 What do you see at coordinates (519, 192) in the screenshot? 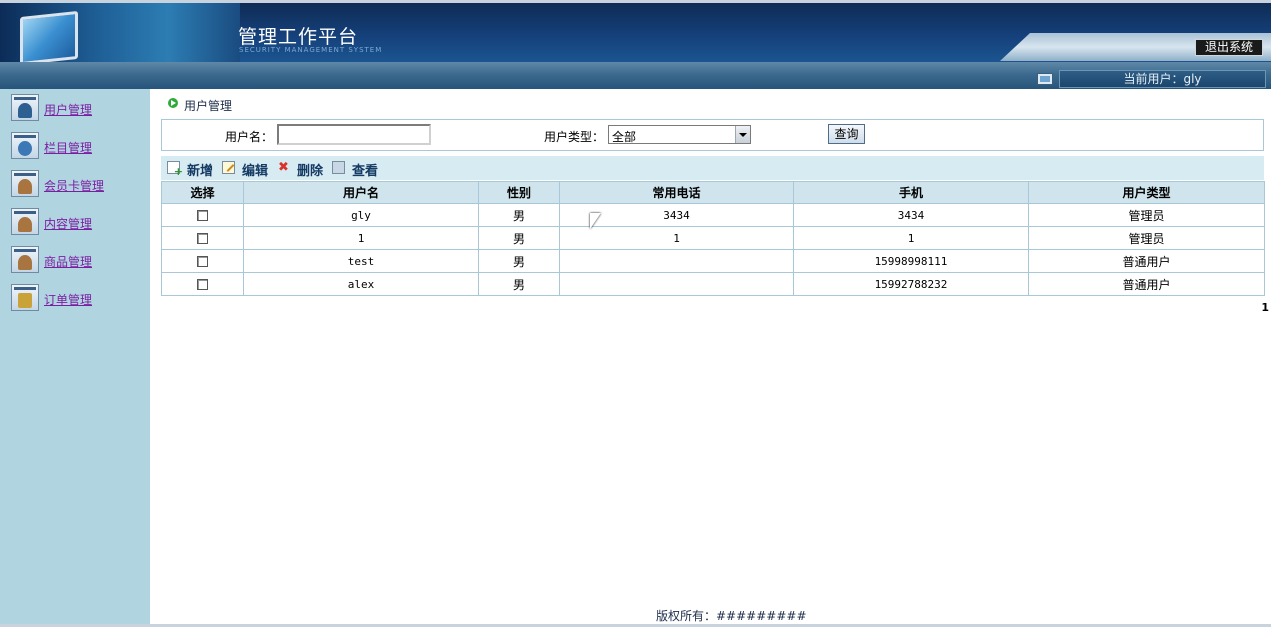
I see `header-gender: 性别` at bounding box center [519, 192].